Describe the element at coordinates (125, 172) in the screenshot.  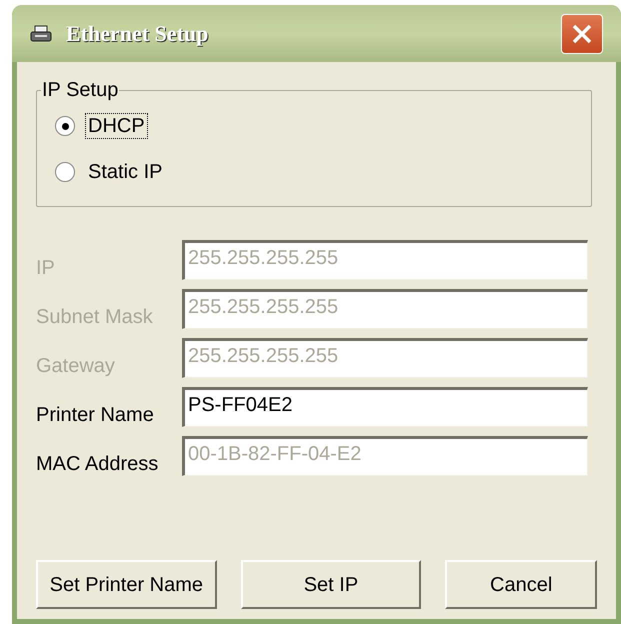
I see `radio-label: Static IP` at that location.